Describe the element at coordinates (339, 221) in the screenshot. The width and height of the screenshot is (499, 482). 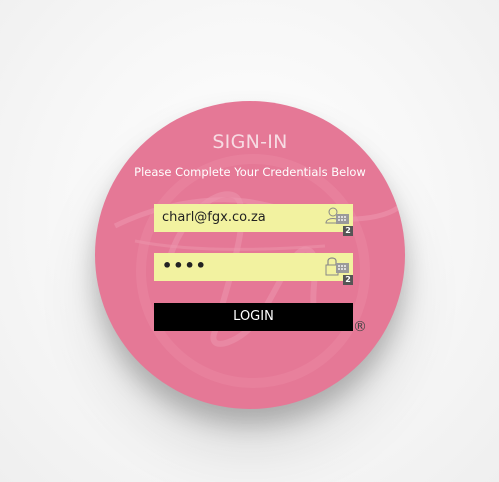
I see `person-keypad-icon: 2` at that location.